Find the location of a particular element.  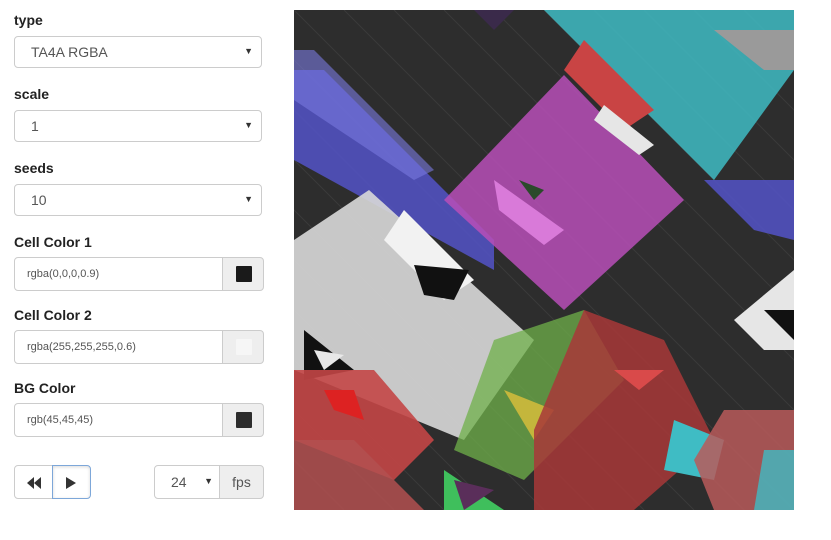

cell-color-2-picker: rgba(255,255,255,0.6) is located at coordinates (139, 347).